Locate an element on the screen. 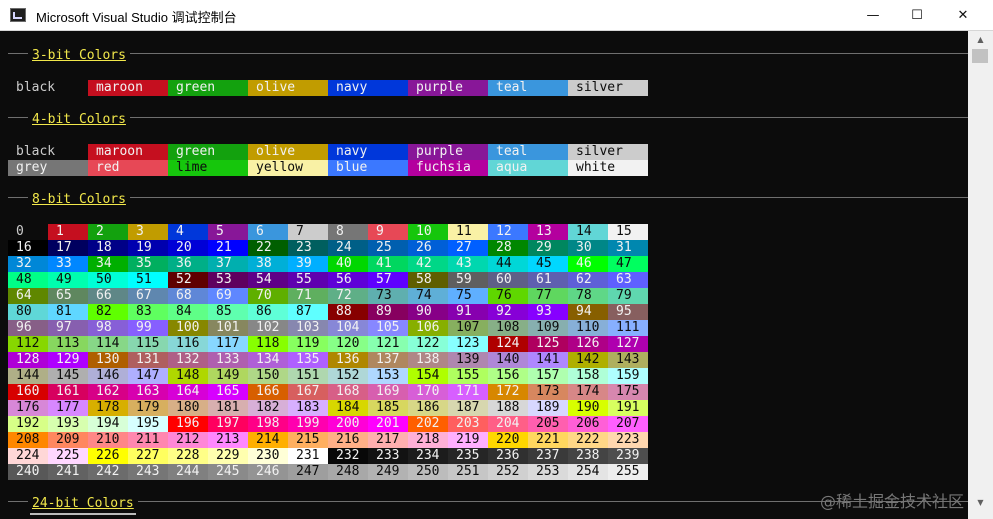 This screenshot has height=519, width=993. color-index-179: 179 is located at coordinates (148, 408).